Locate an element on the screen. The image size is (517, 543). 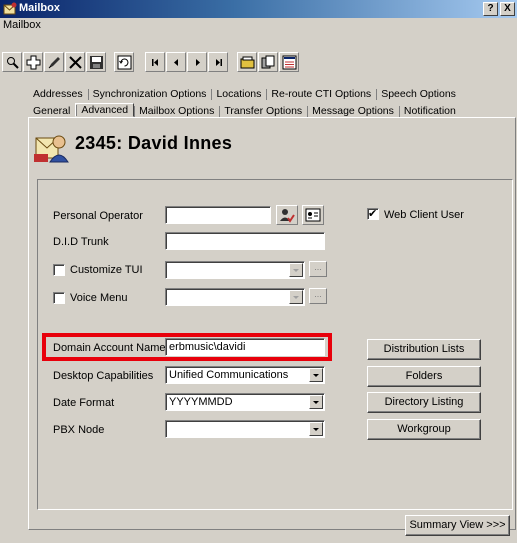
refresh-icon is located at coordinates (124, 62).